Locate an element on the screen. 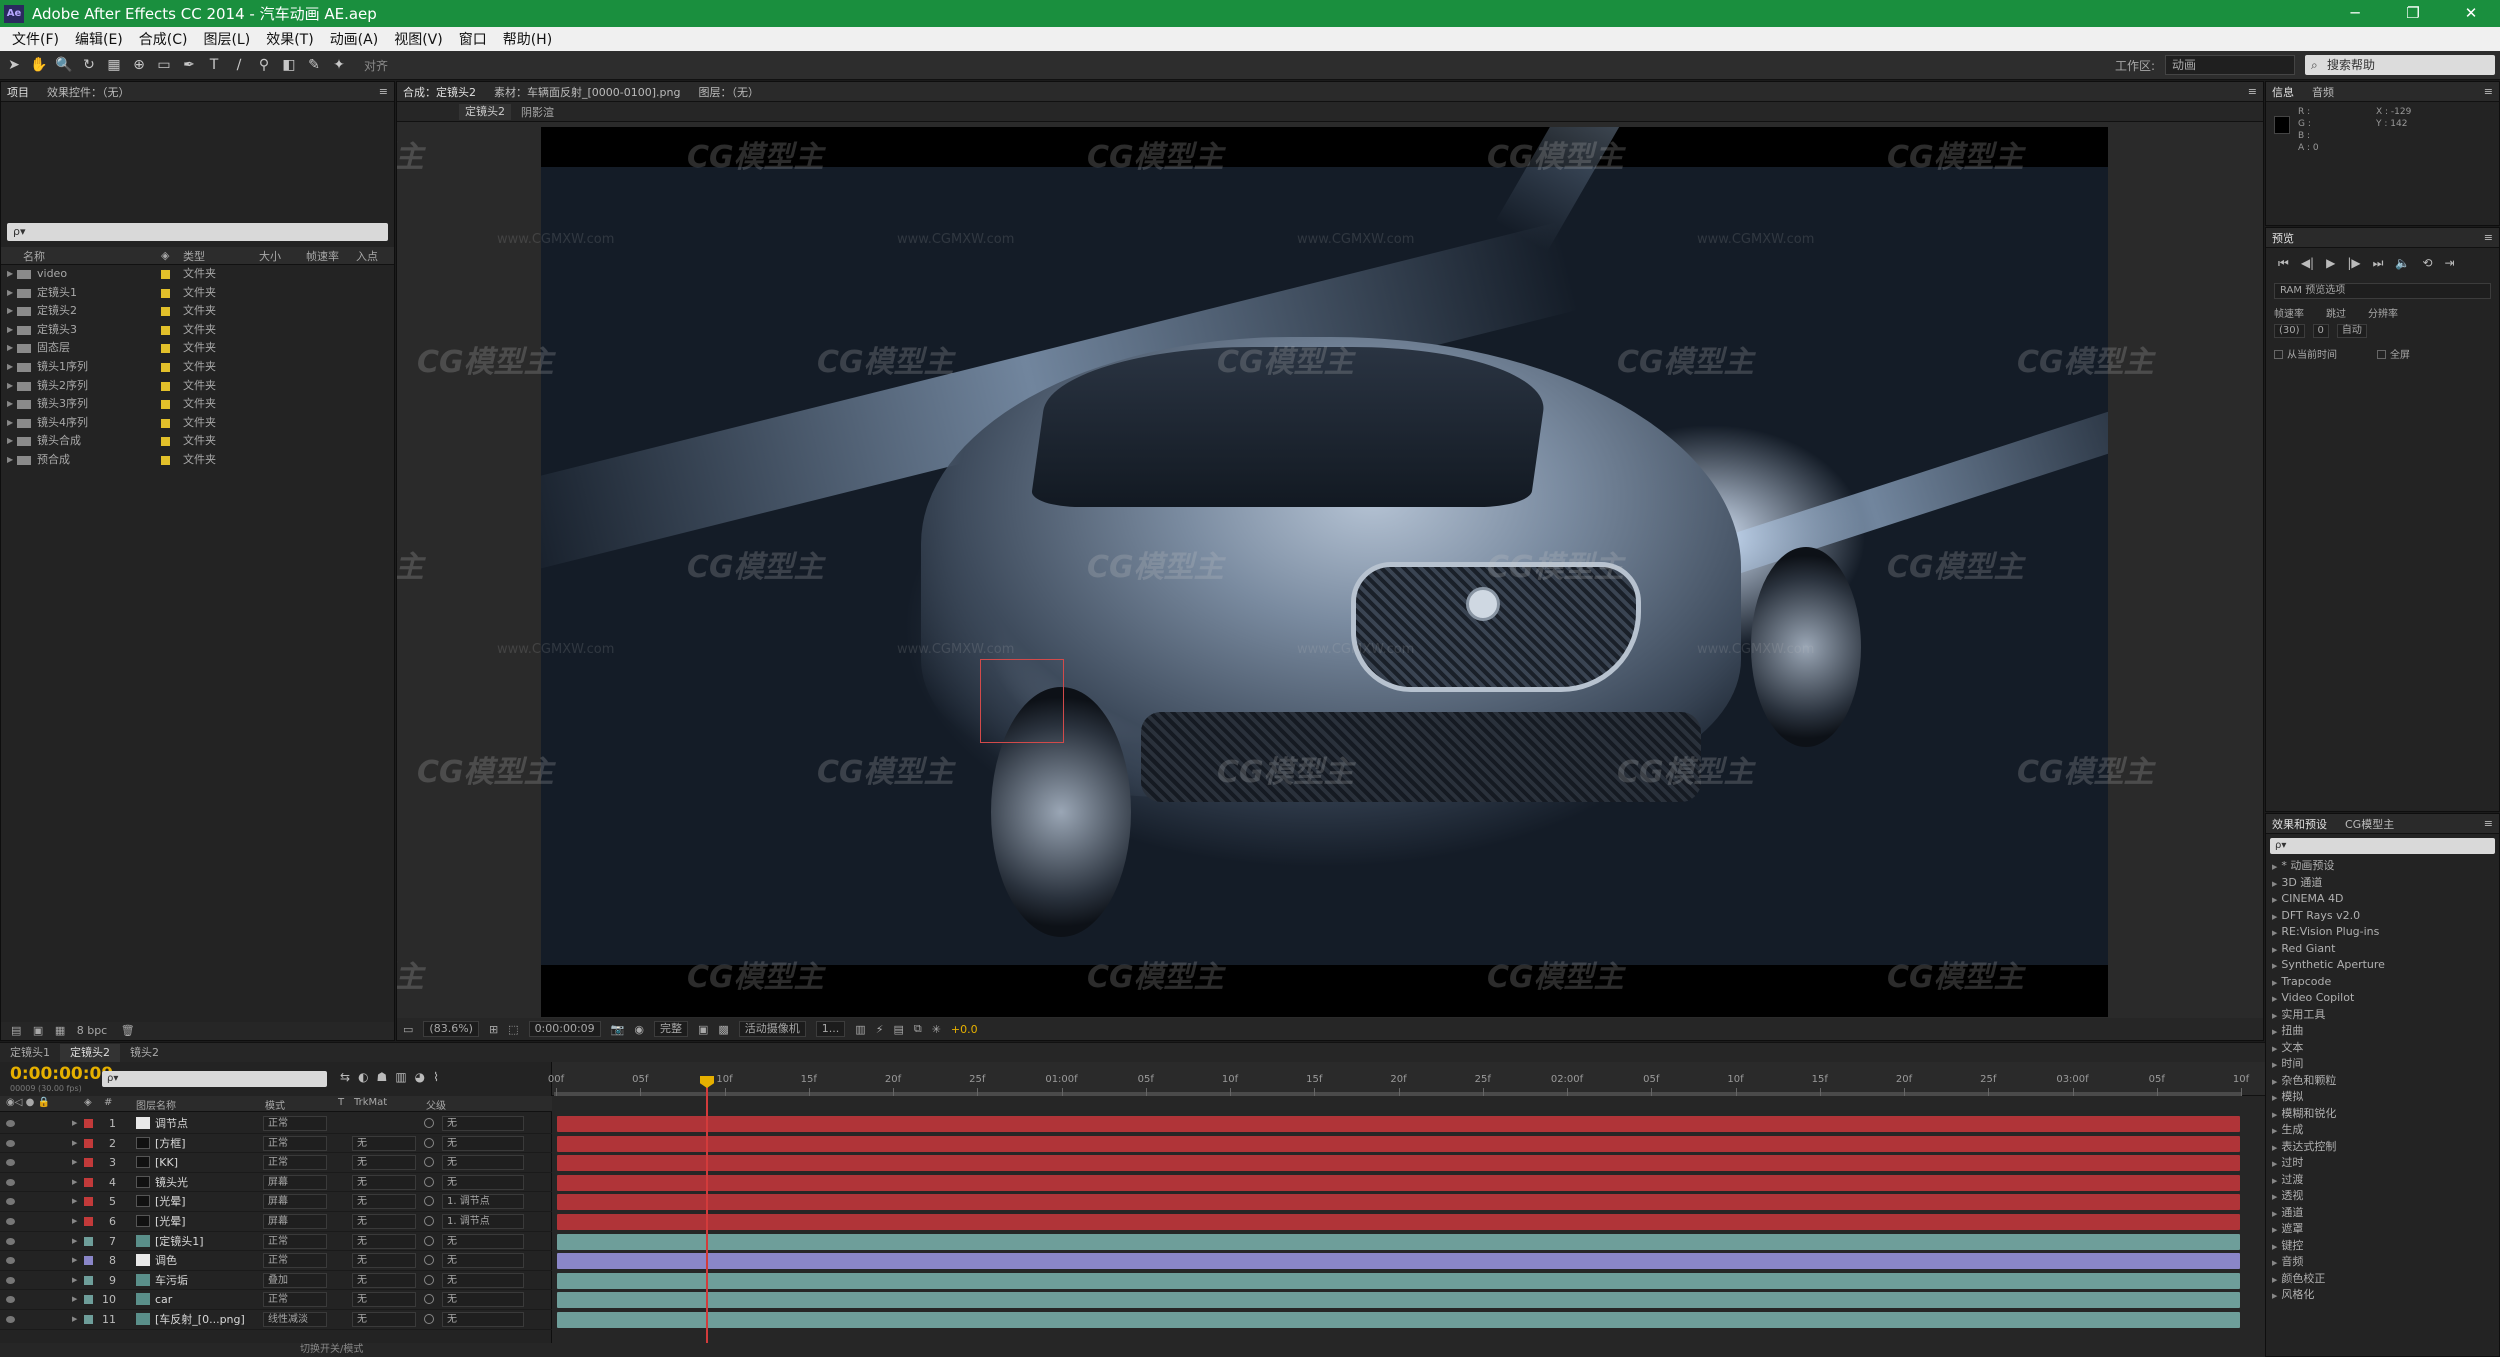  effect-category: ▶ 通道 is located at coordinates (2382, 1213).